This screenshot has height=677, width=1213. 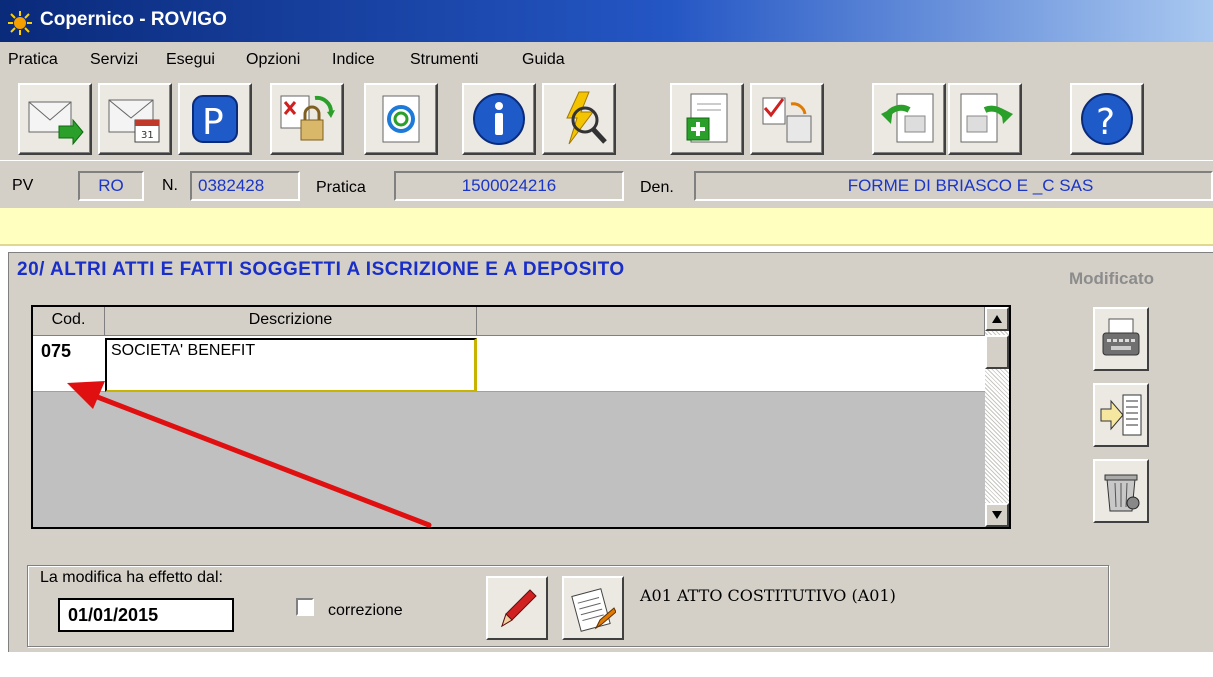 I want to click on notepad-button, so click(x=593, y=608).